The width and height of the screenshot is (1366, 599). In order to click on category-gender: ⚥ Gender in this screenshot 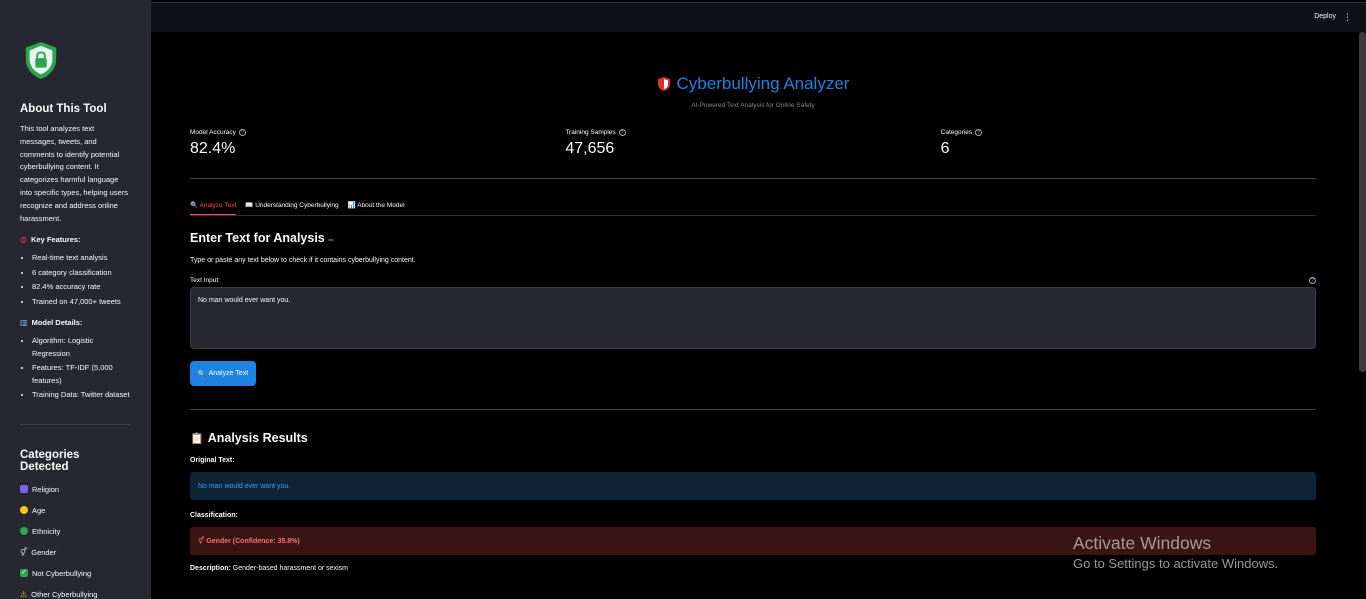, I will do `click(75, 552)`.